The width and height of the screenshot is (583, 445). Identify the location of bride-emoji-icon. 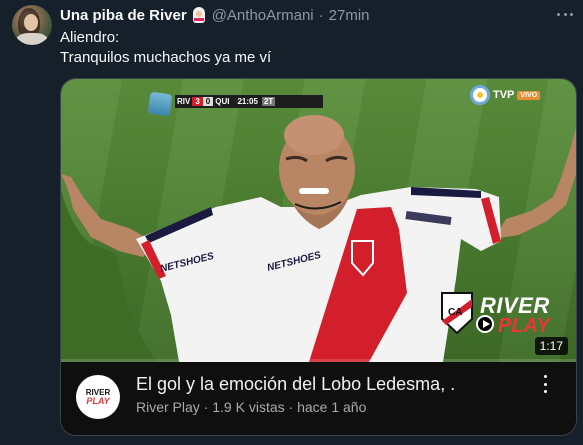
(199, 15).